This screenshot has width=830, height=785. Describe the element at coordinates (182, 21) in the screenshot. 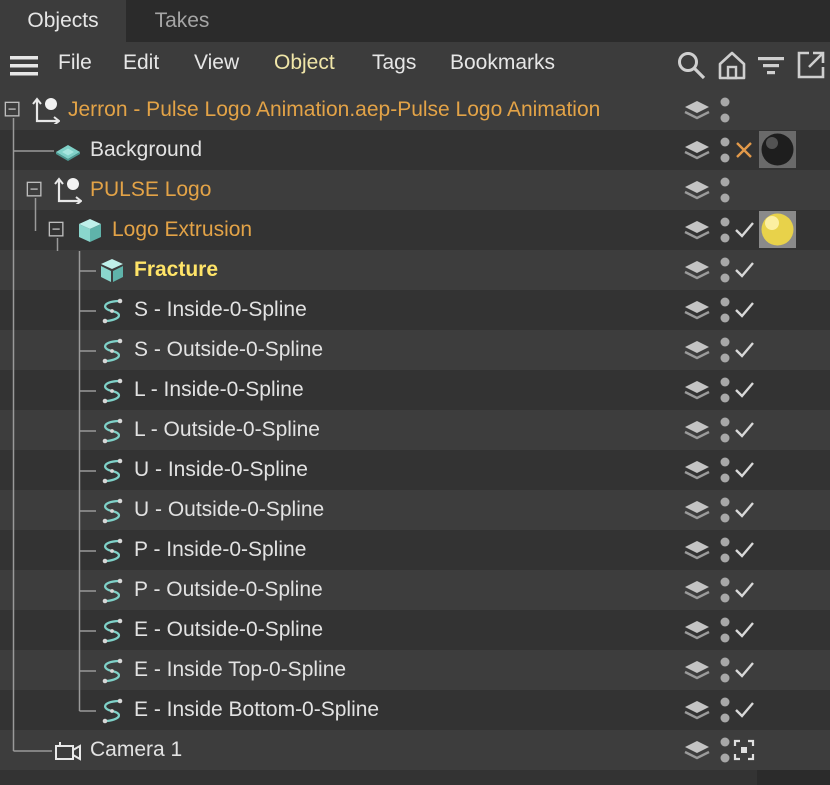

I see `tab-takes: Takes` at that location.